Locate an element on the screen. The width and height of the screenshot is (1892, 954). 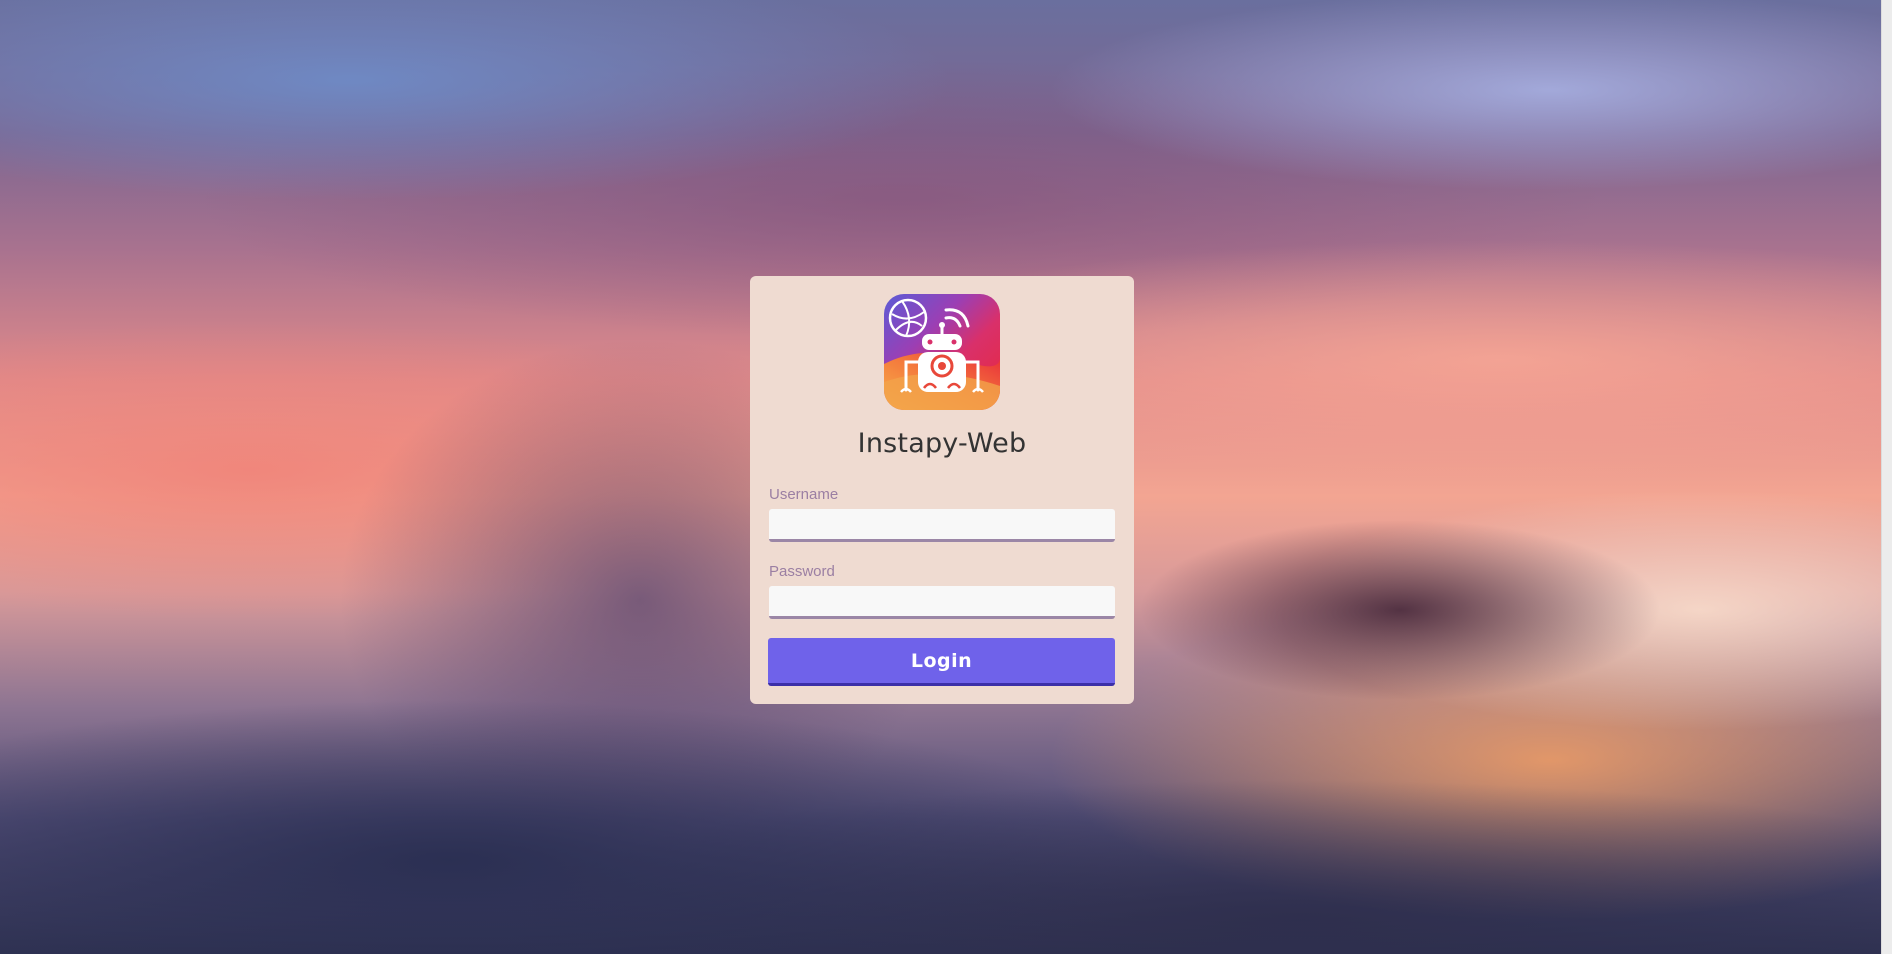
password-label: Password is located at coordinates (802, 571).